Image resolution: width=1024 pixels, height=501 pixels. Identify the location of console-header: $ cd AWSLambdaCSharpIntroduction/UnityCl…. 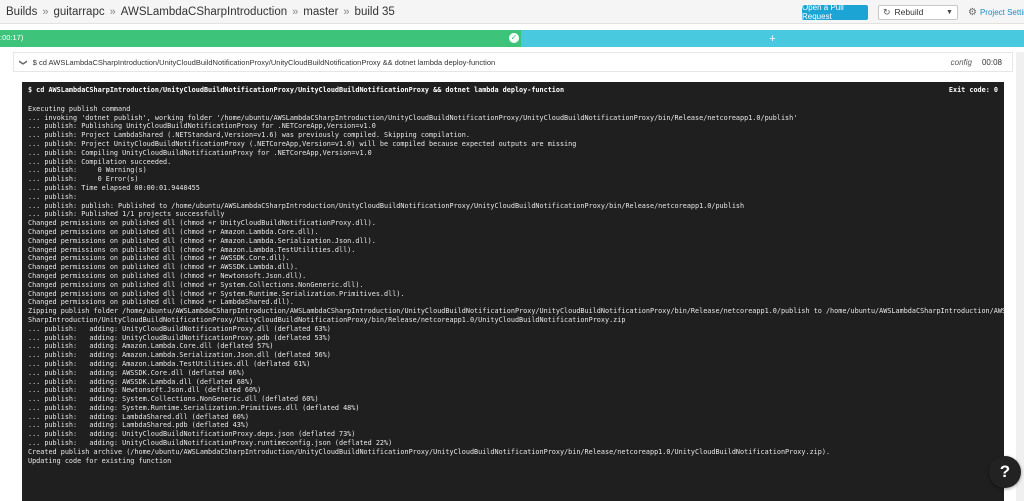
(513, 90).